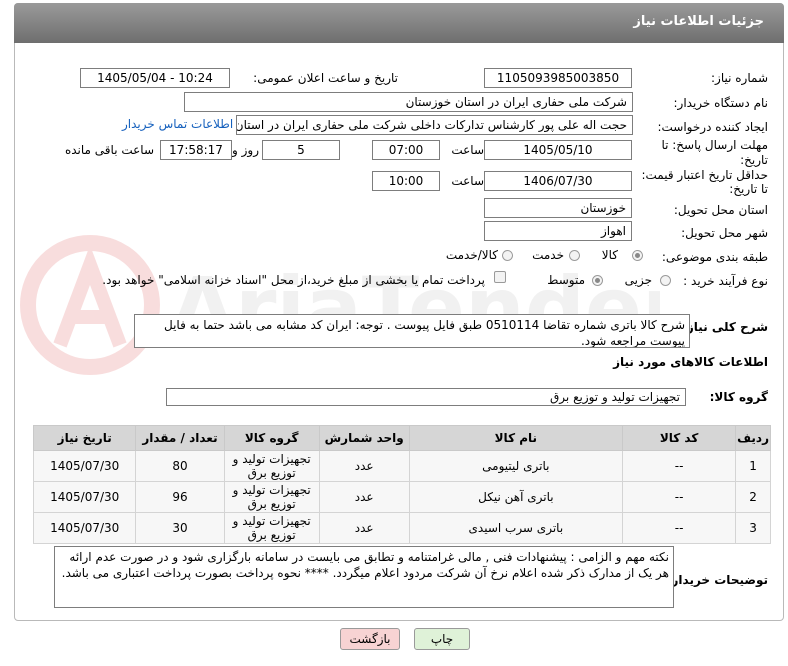 The height and width of the screenshot is (666, 788). I want to click on goods-info-title: اطلاعات کالاهای مورد نیاز, so click(690, 362).